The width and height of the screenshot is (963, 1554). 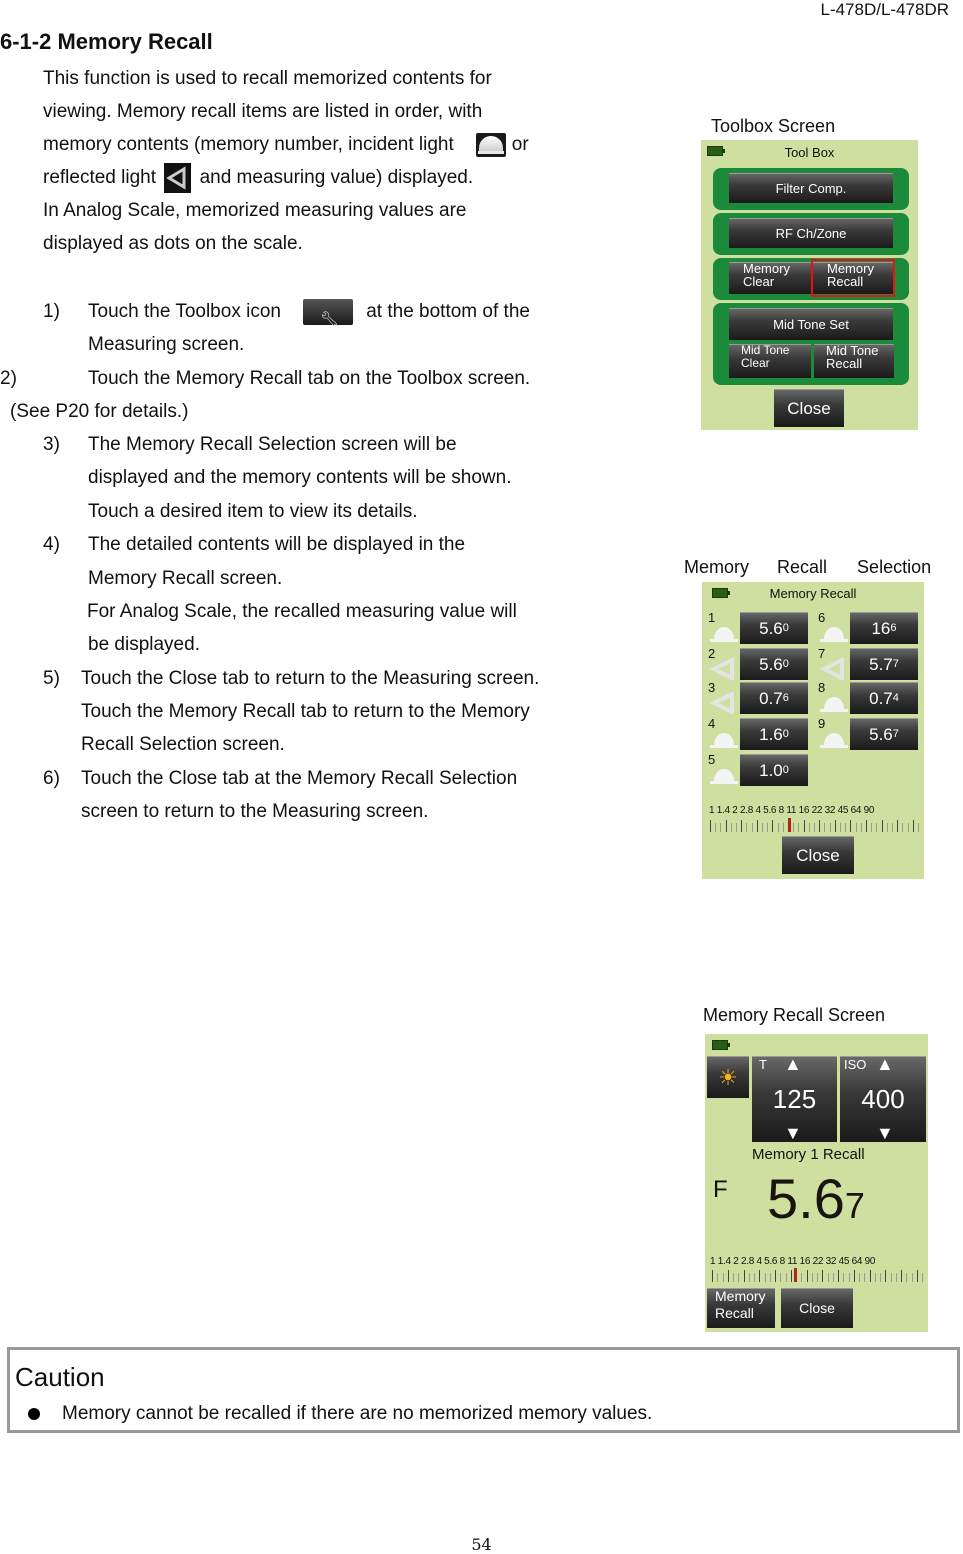 What do you see at coordinates (785, 663) in the screenshot?
I see `memory-value-sub: 0` at bounding box center [785, 663].